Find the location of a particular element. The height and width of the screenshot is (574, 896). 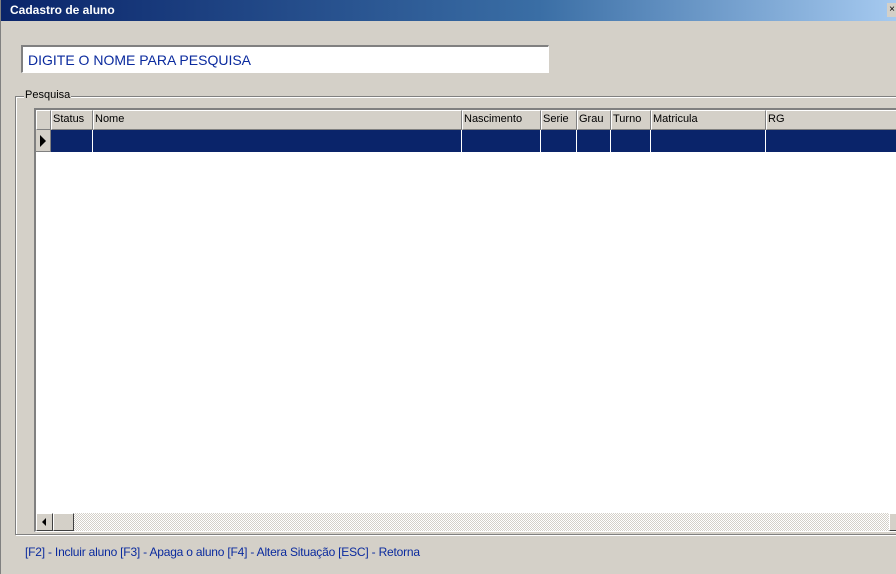

cell-nome is located at coordinates (277, 141).